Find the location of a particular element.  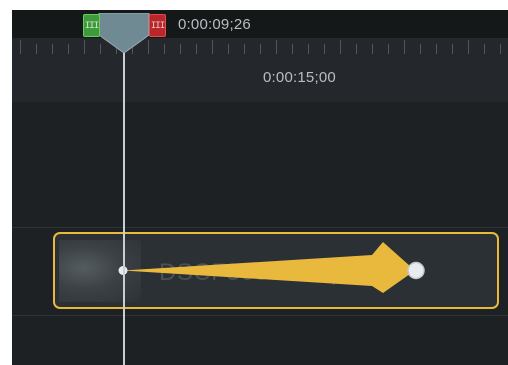

out-handle-grip-icon: III is located at coordinates (157, 25).